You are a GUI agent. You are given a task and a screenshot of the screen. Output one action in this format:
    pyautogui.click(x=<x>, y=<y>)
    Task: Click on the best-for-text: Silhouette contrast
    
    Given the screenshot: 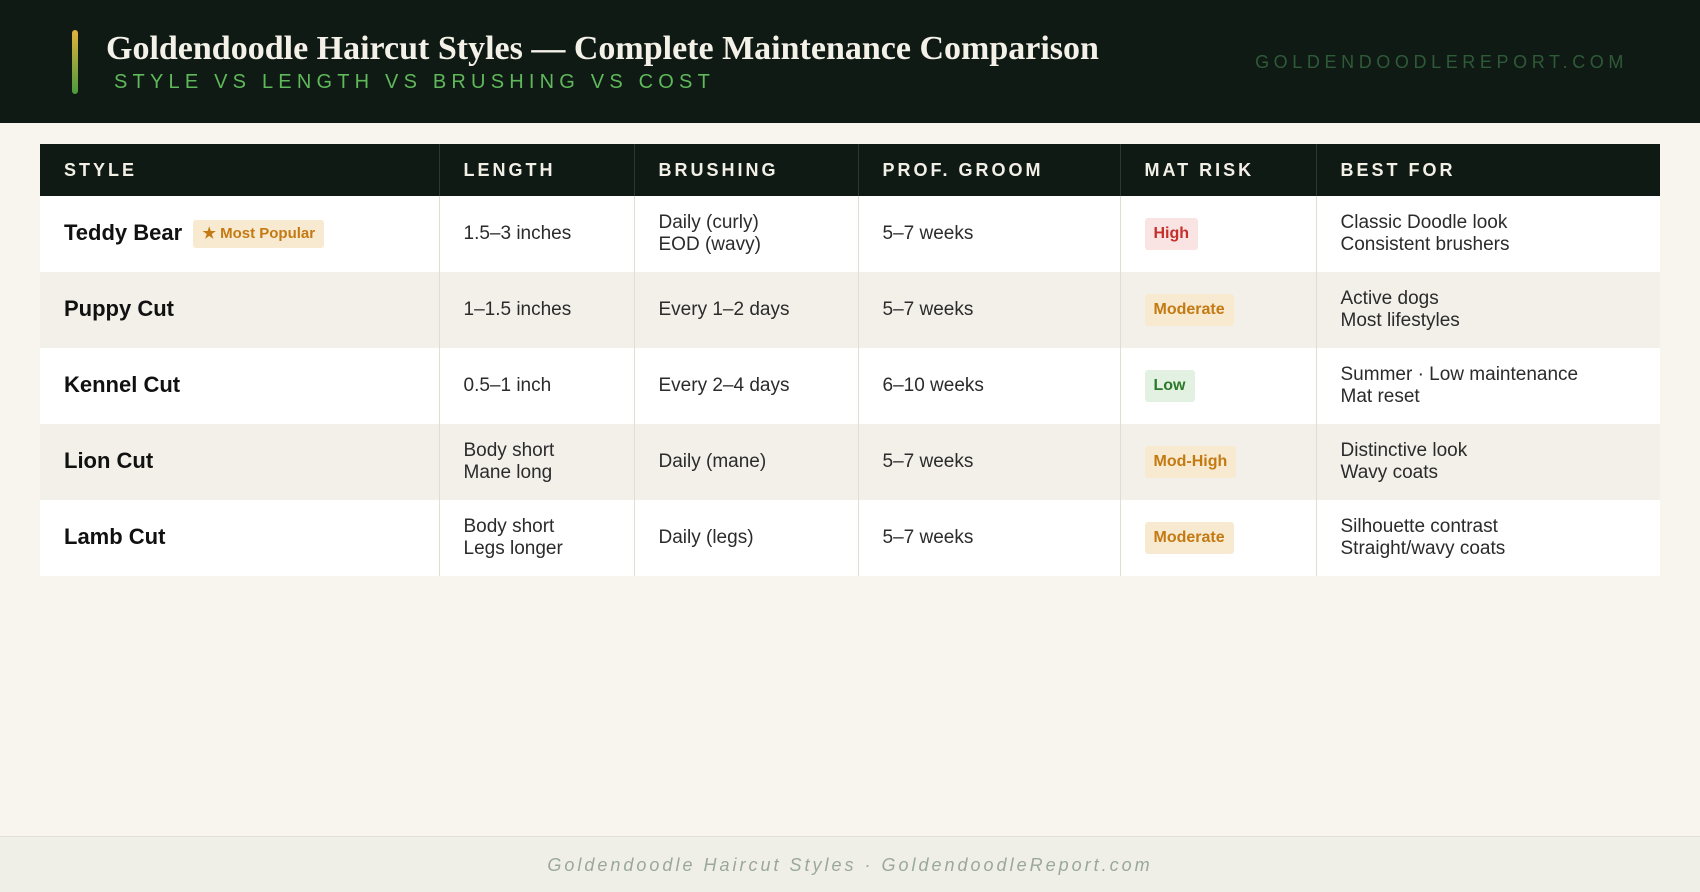 What is the action you would take?
    pyautogui.click(x=1419, y=526)
    